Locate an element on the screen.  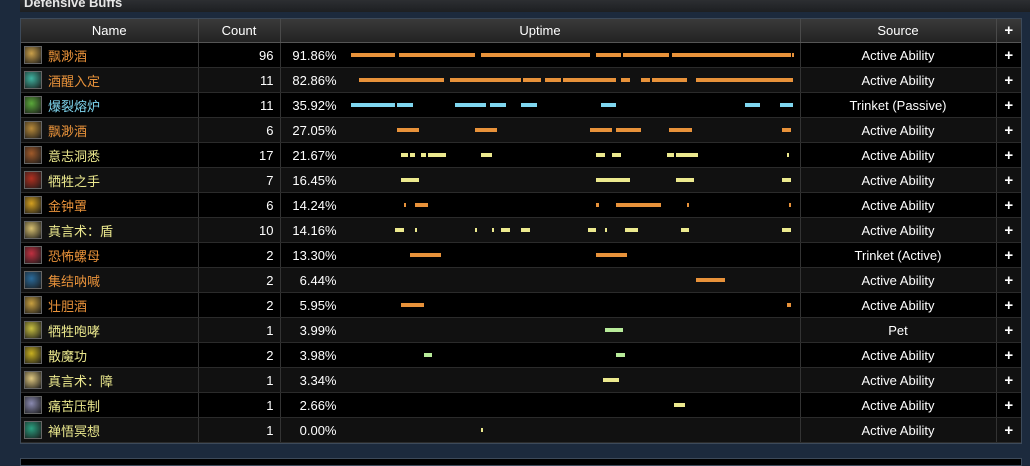
table-header-row: Name Count Uptime Source + is located at coordinates (521, 31).